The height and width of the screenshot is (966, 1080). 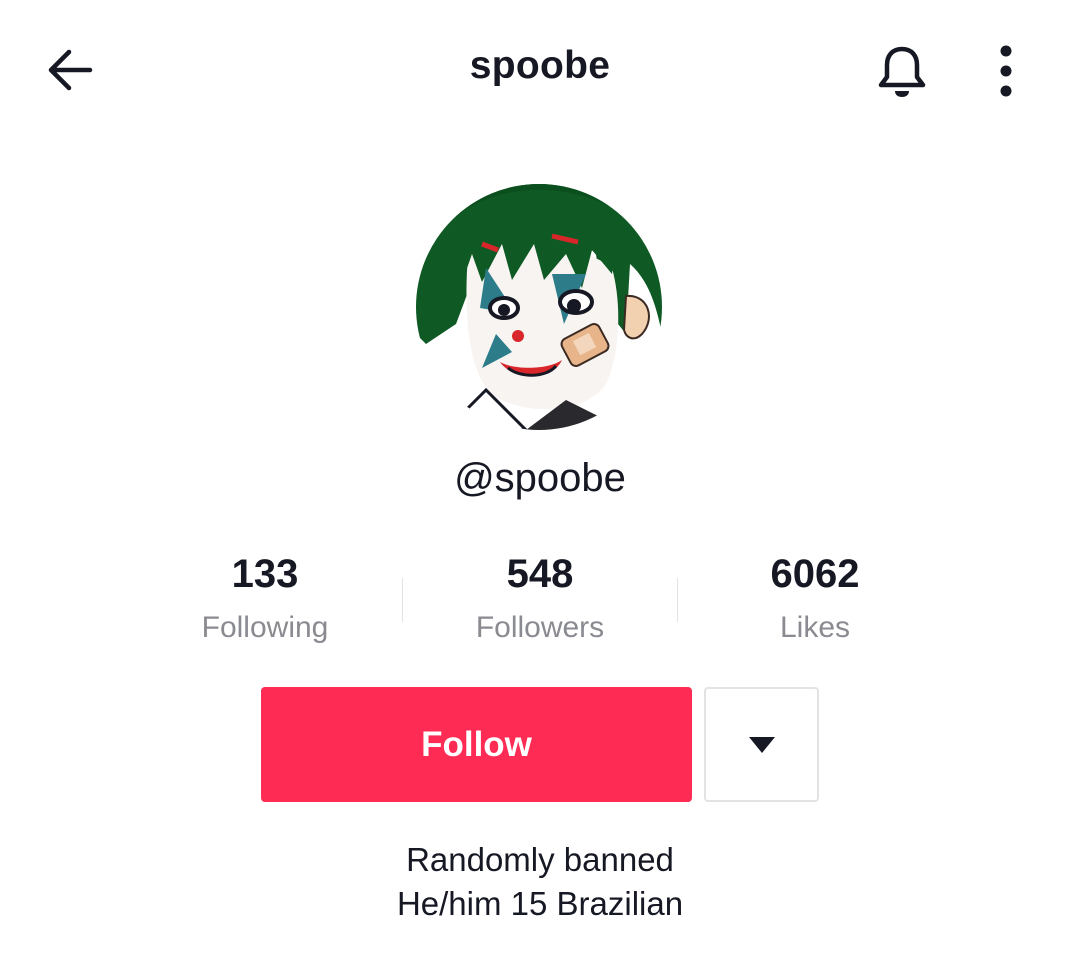 I want to click on avatar-image, so click(x=539, y=307).